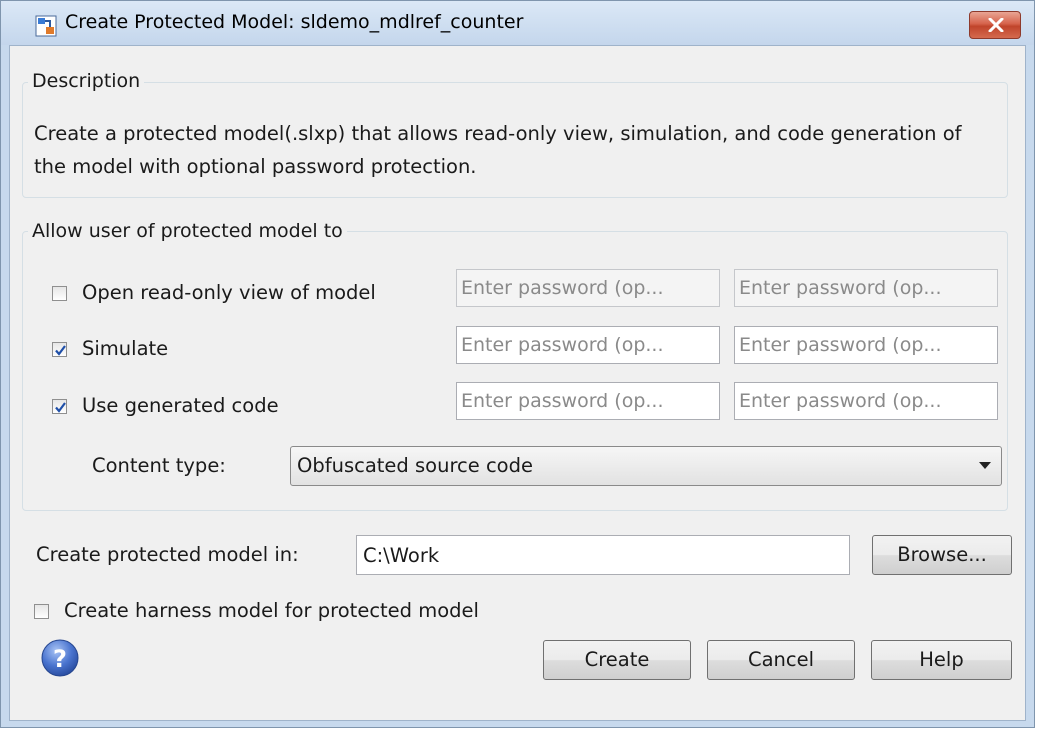 The width and height of the screenshot is (1037, 730). I want to click on harness-checkbox, so click(41, 611).